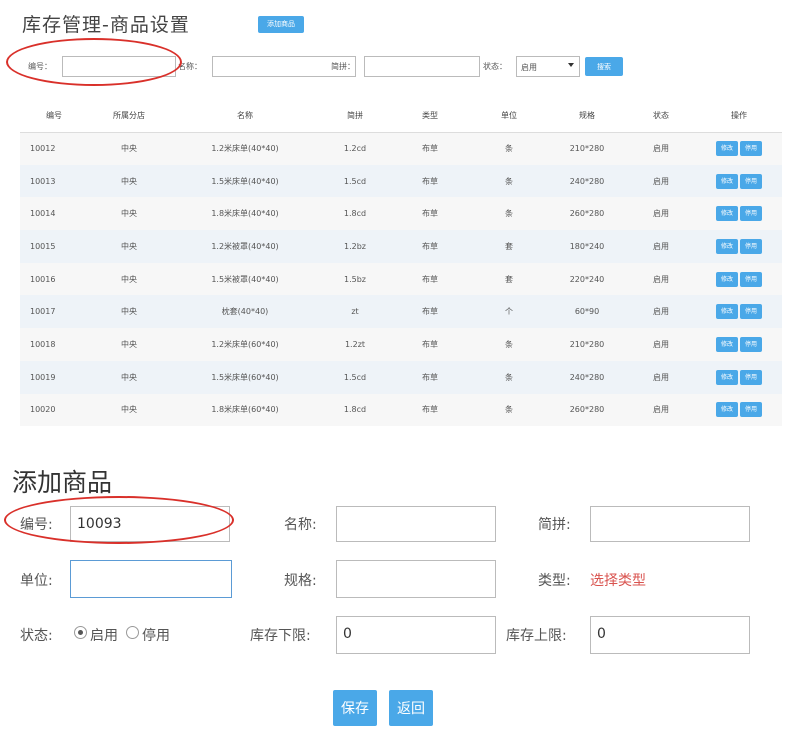 This screenshot has width=810, height=735. I want to click on table-header-row: 编号 所属分店 名称 简拼 类型 单位 规格 状态 操作, so click(401, 116).